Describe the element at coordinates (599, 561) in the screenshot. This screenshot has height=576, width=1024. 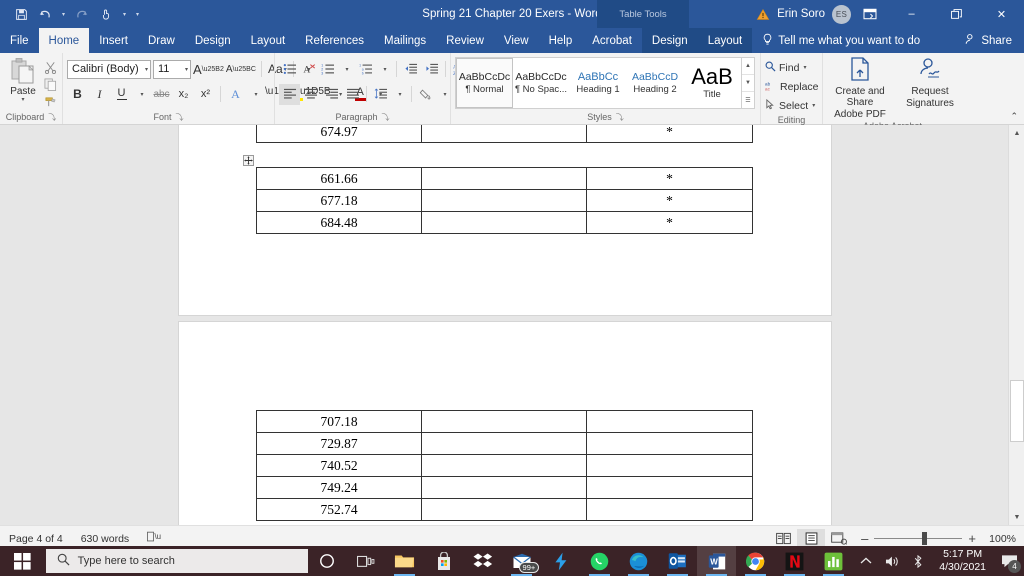
I see `whatsapp-icon` at that location.